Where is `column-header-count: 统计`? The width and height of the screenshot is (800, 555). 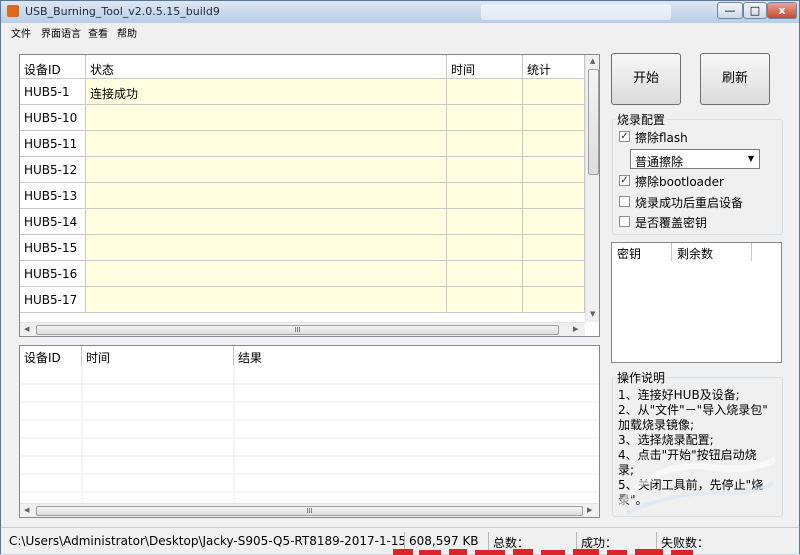
column-header-count: 统计 is located at coordinates (554, 67).